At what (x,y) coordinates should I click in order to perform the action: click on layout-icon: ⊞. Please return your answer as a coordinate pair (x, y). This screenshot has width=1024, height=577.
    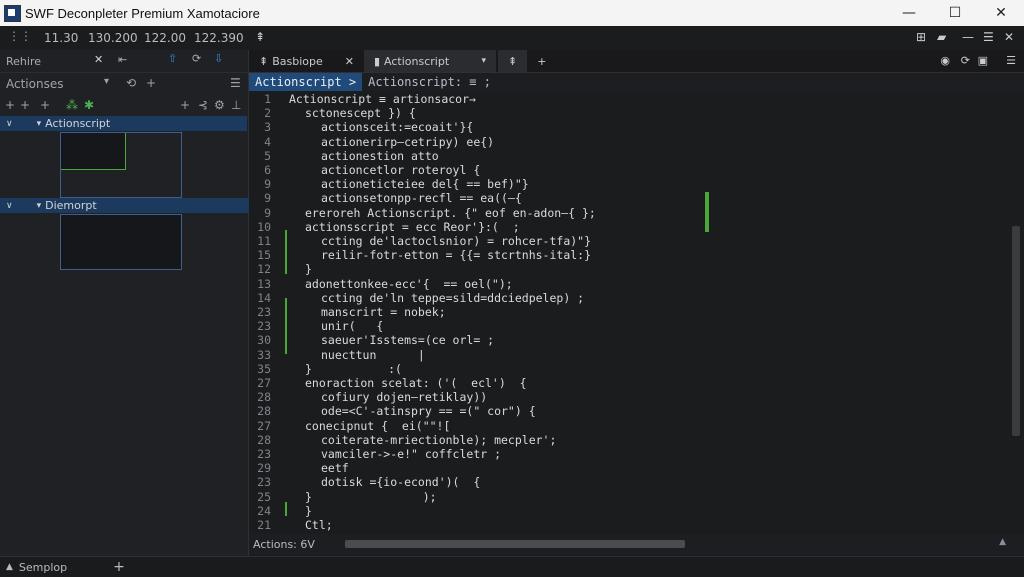
    Looking at the image, I should click on (921, 37).